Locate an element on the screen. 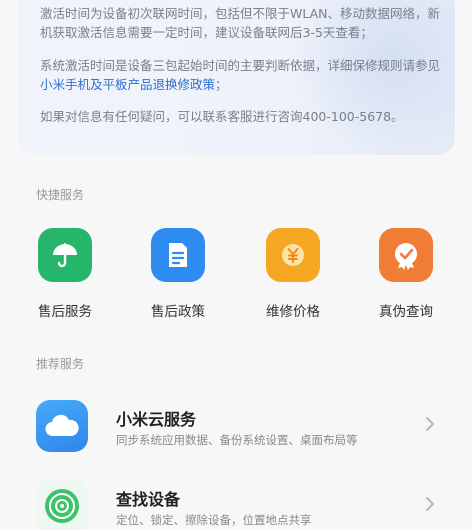  yuan-coin-icon is located at coordinates (293, 255).